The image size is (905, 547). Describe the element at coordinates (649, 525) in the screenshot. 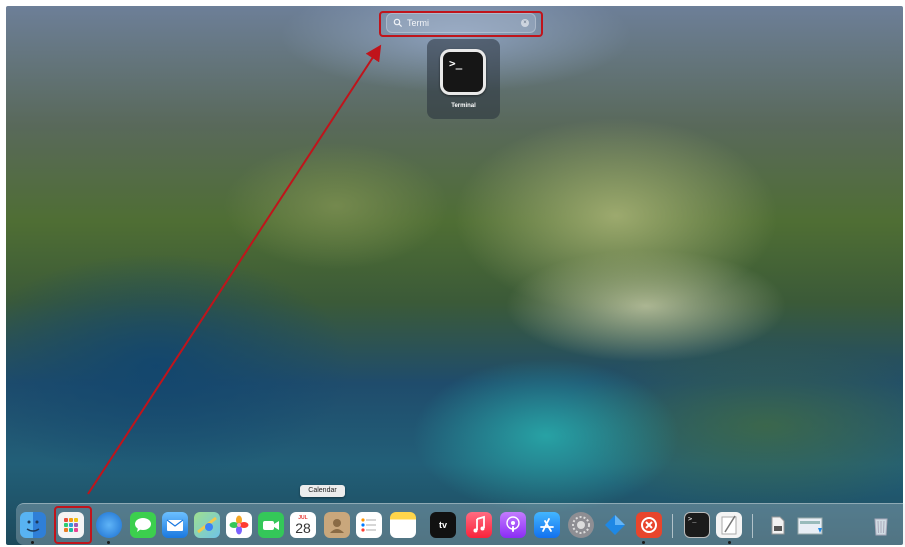

I see `remote-desktop-icon` at that location.